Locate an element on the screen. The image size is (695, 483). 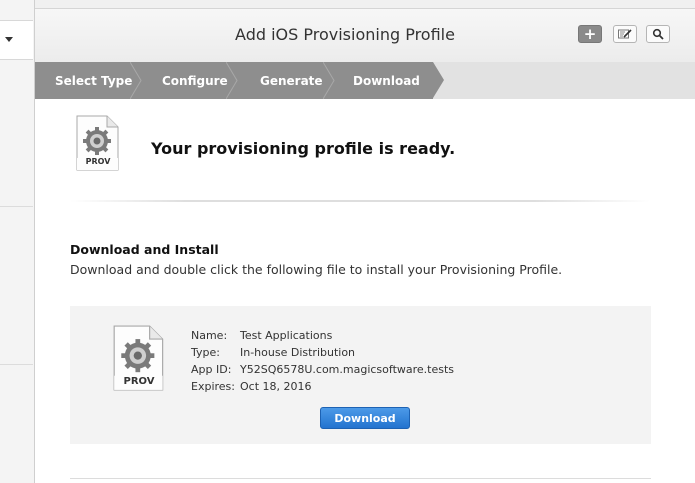
download-button: Download is located at coordinates (365, 418).